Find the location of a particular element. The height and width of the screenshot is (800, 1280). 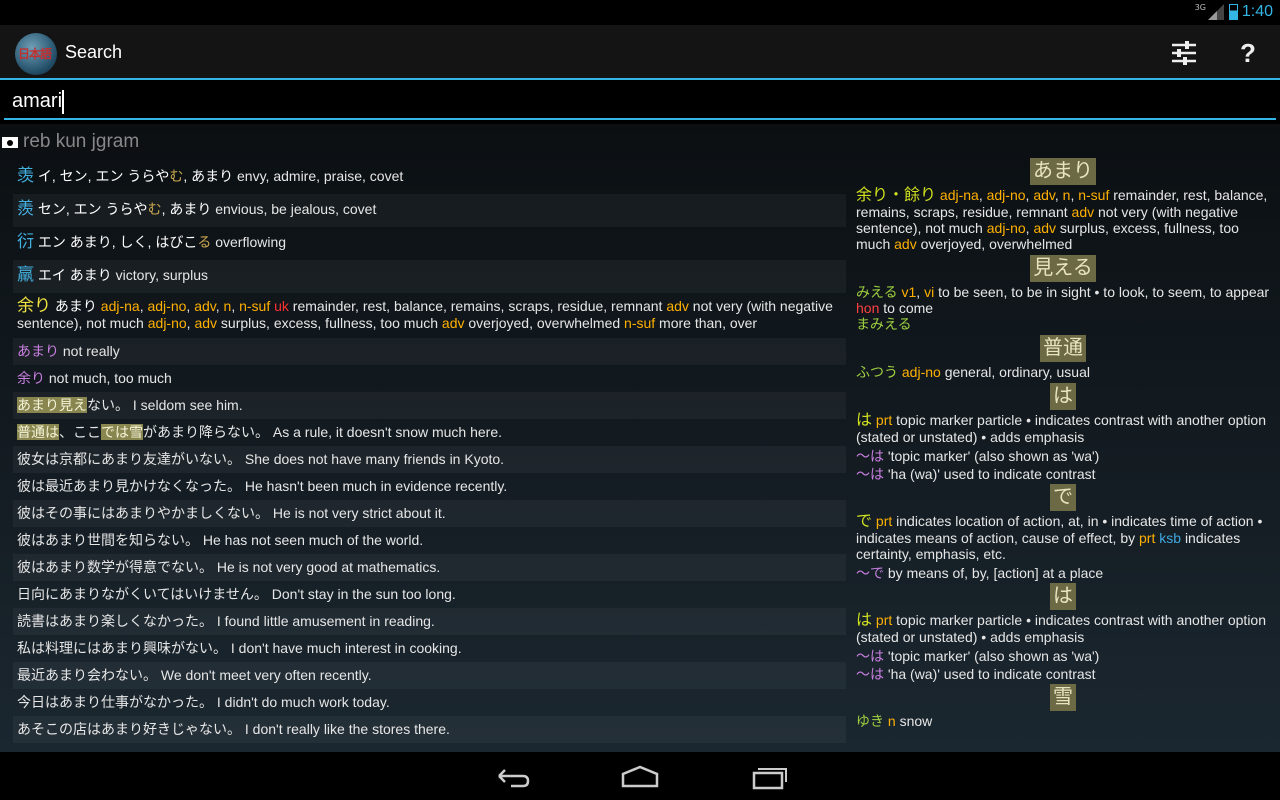

phrase-meaning: not much, too much is located at coordinates (110, 378).